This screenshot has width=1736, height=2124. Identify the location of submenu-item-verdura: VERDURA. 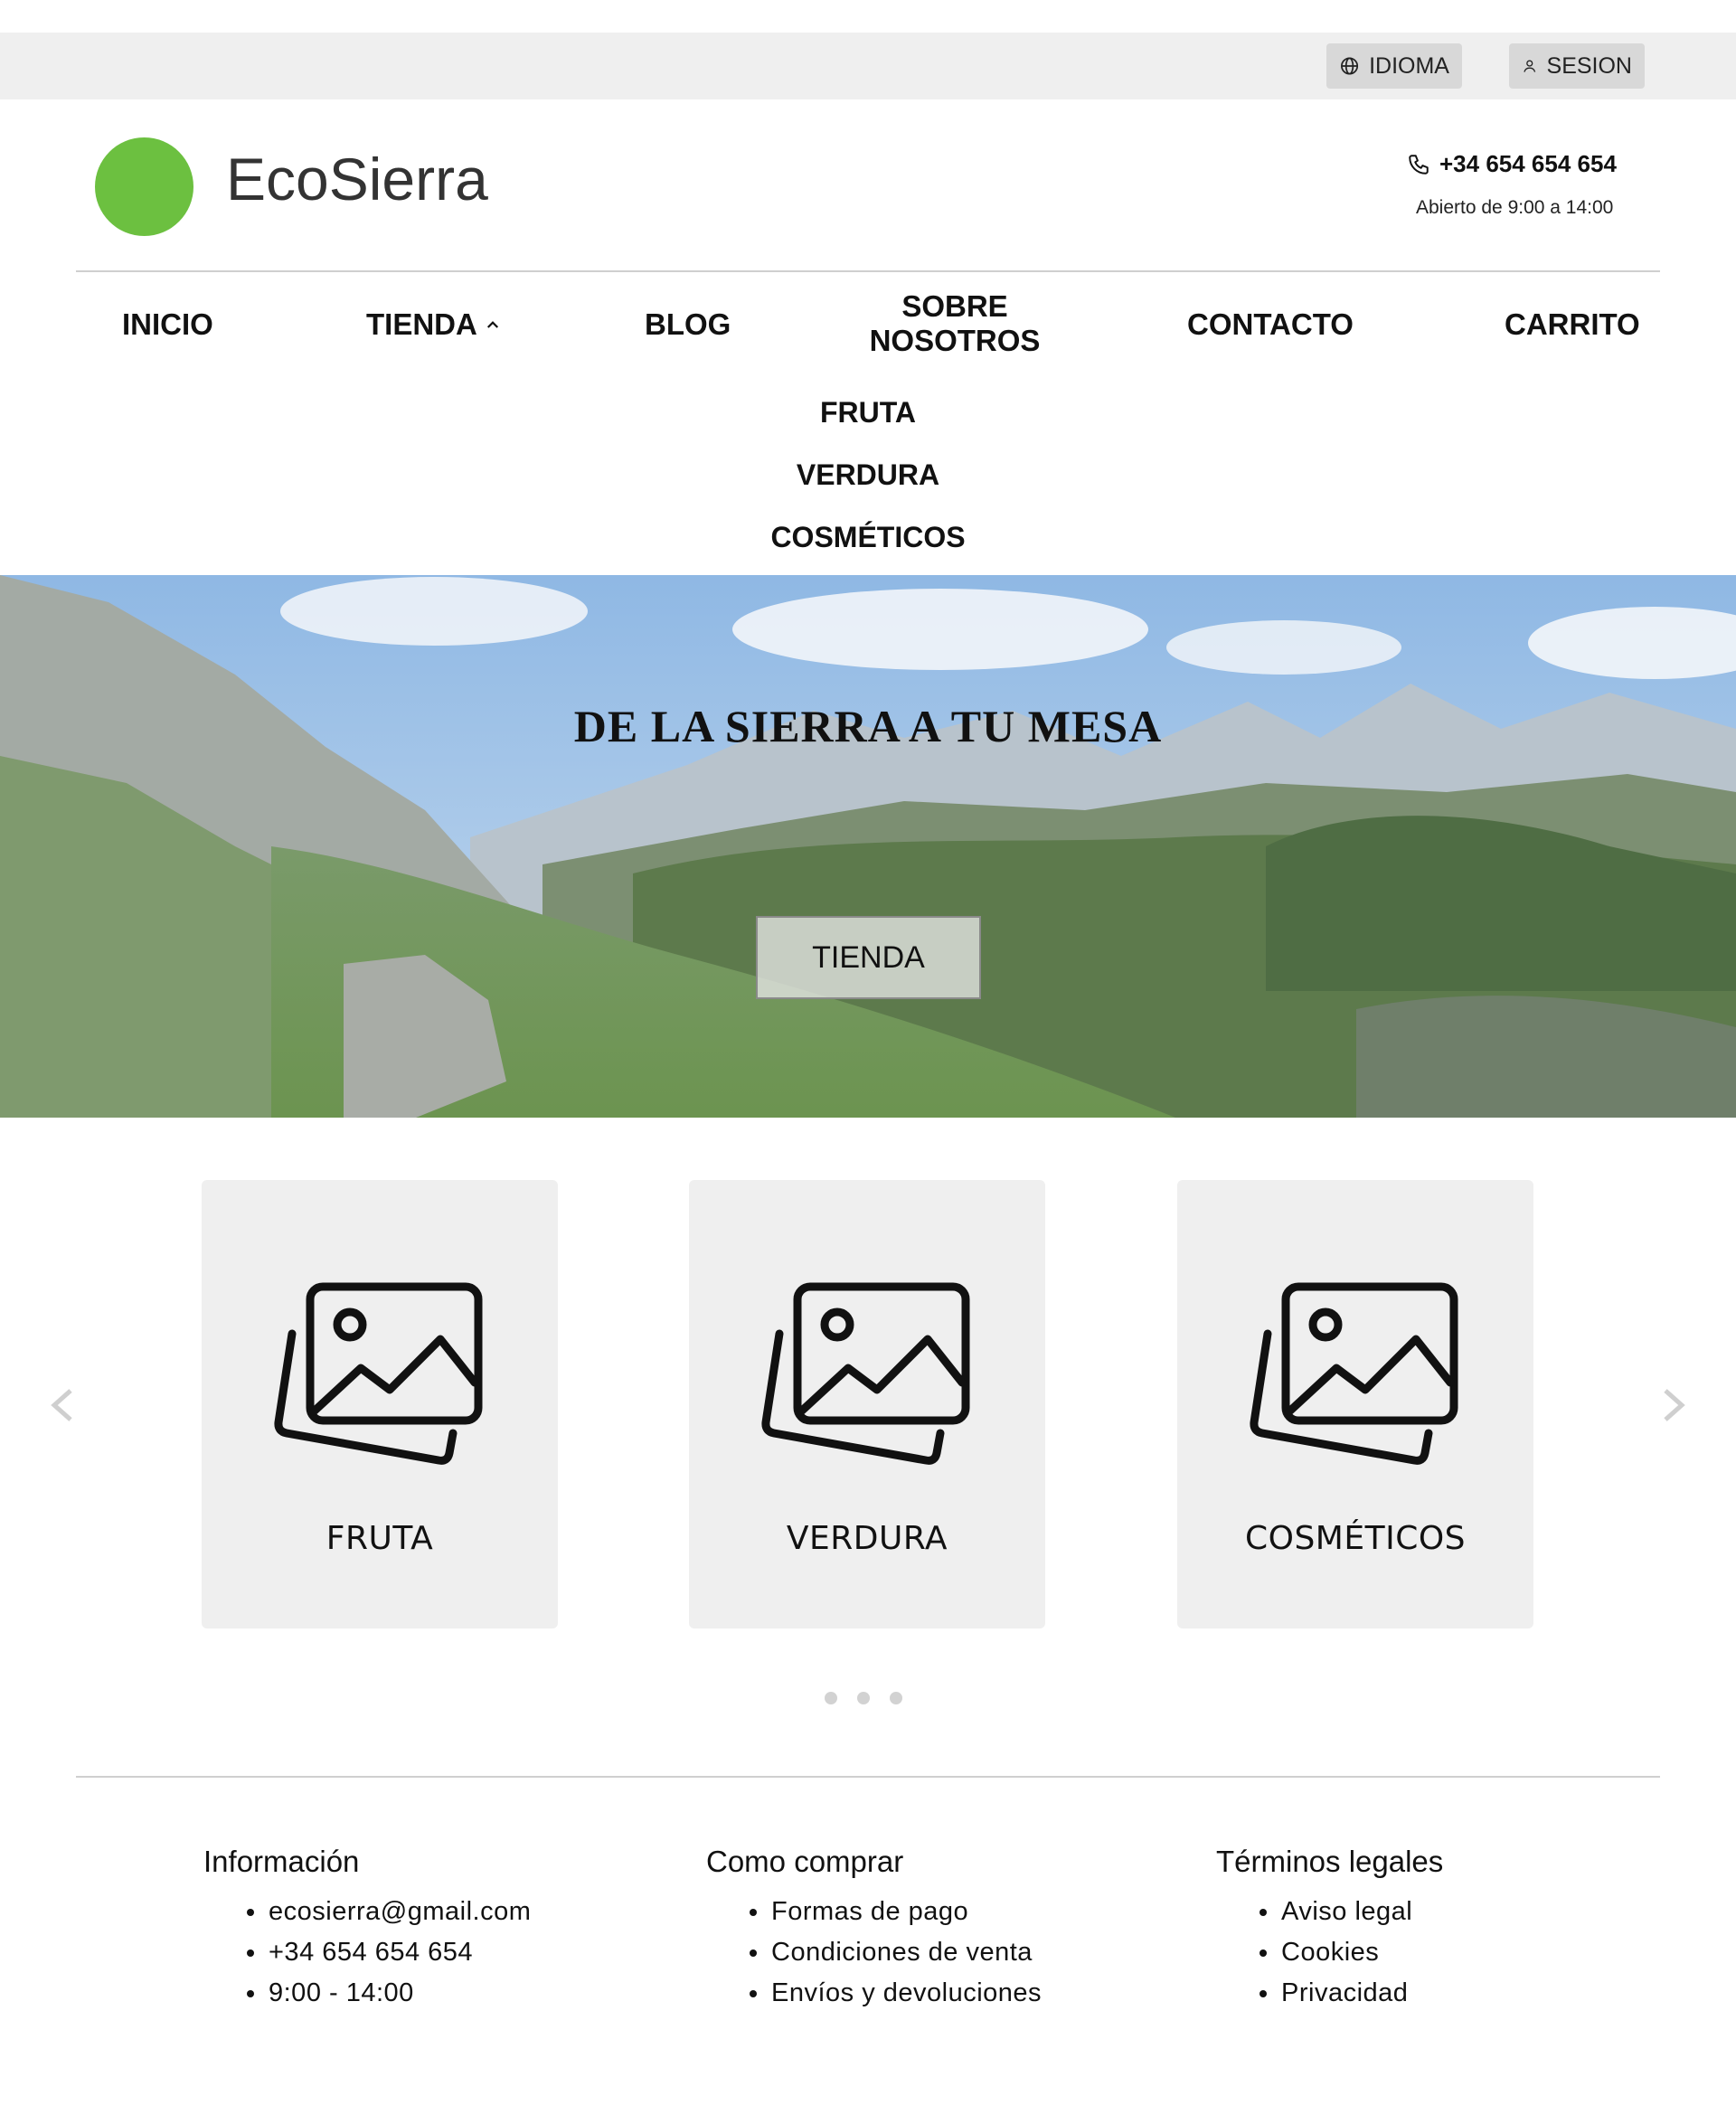
(868, 475).